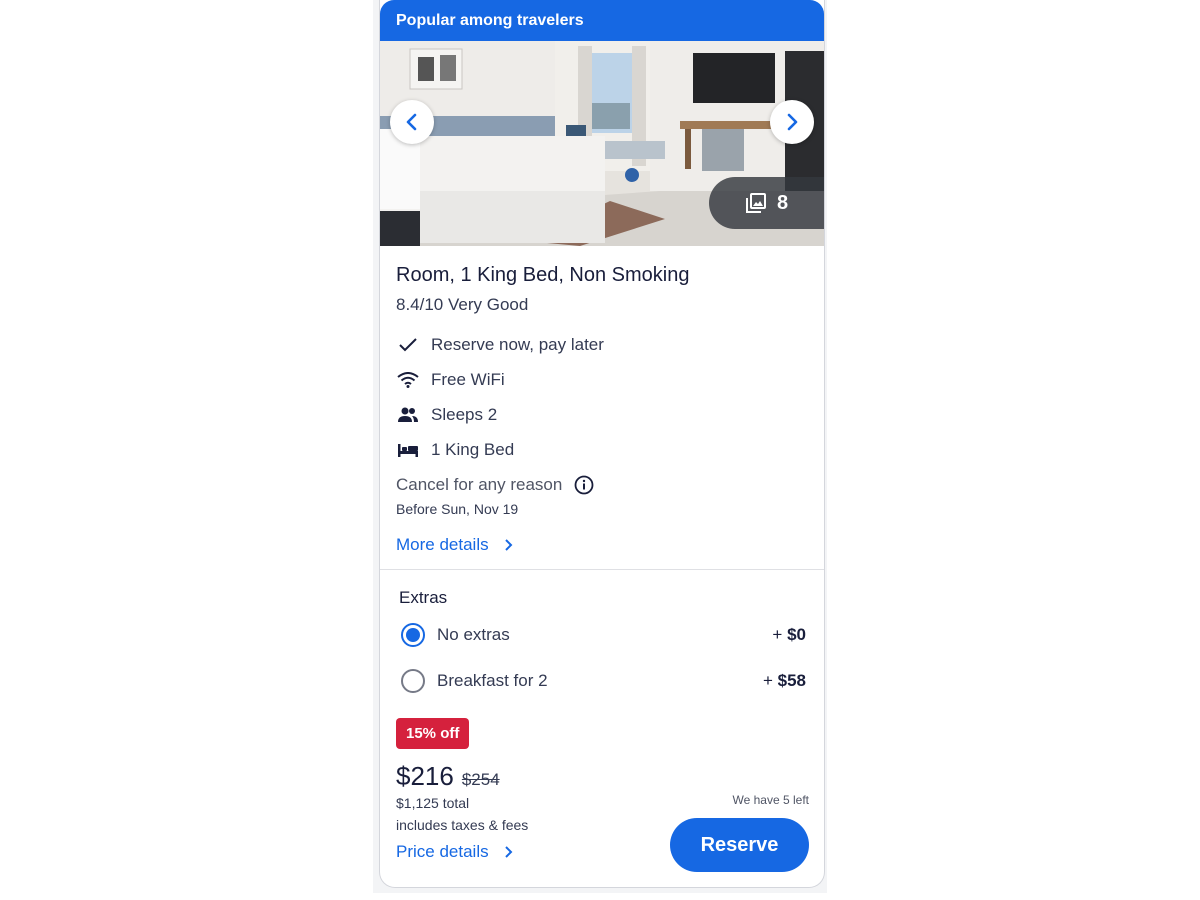 This screenshot has height=900, width=1200. I want to click on extras-label: Extras, so click(423, 597).